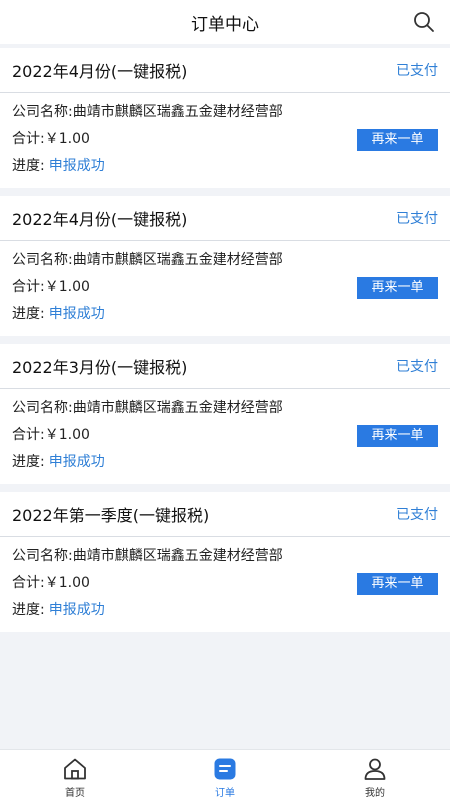 The height and width of the screenshot is (800, 450). What do you see at coordinates (75, 793) in the screenshot?
I see `tab-label: 首页` at bounding box center [75, 793].